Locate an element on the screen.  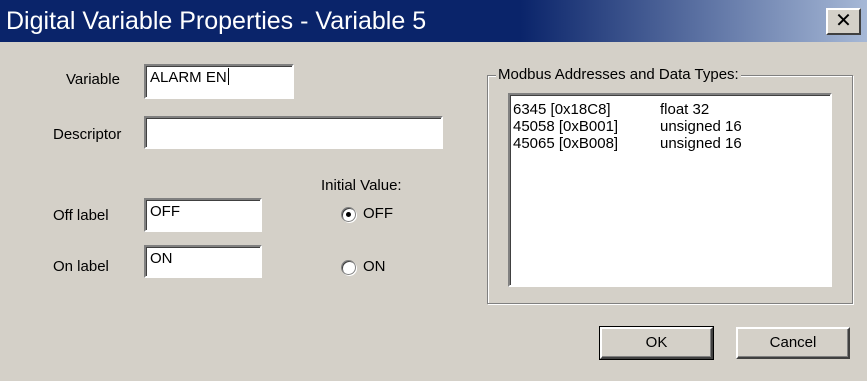
close-icon: ✕ is located at coordinates (843, 21).